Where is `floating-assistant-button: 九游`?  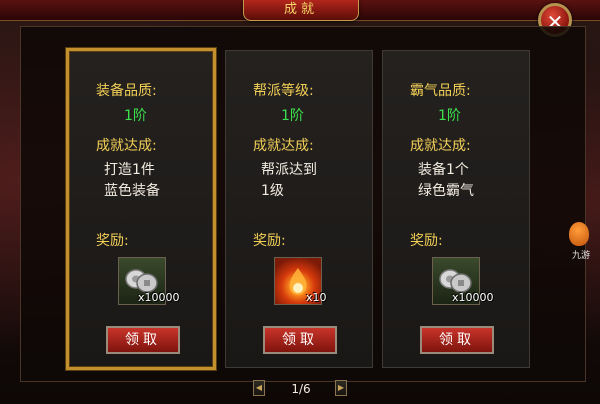
floating-assistant-button: 九游 is located at coordinates (579, 242).